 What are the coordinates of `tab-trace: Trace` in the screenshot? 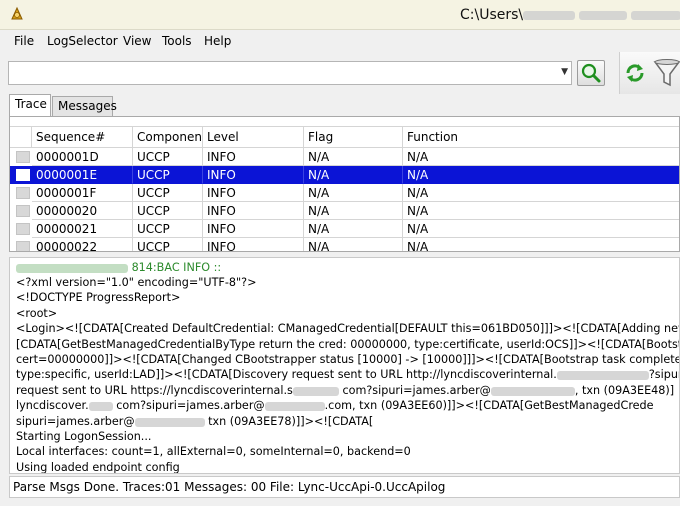 It's located at (30, 105).